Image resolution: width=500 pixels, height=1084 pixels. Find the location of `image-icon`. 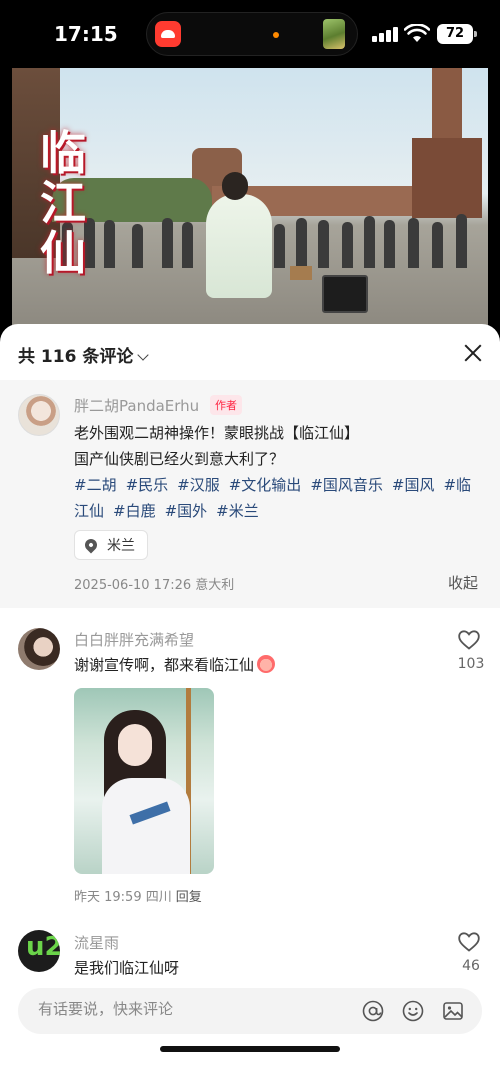

image-icon is located at coordinates (453, 1011).